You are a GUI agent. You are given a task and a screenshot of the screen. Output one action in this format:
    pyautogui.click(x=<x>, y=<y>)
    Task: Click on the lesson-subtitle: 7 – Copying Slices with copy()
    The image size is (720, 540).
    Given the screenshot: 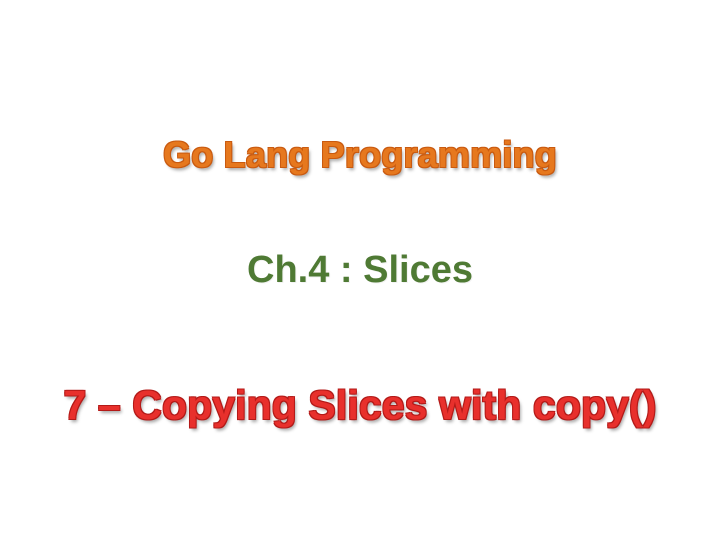 What is the action you would take?
    pyautogui.click(x=360, y=405)
    